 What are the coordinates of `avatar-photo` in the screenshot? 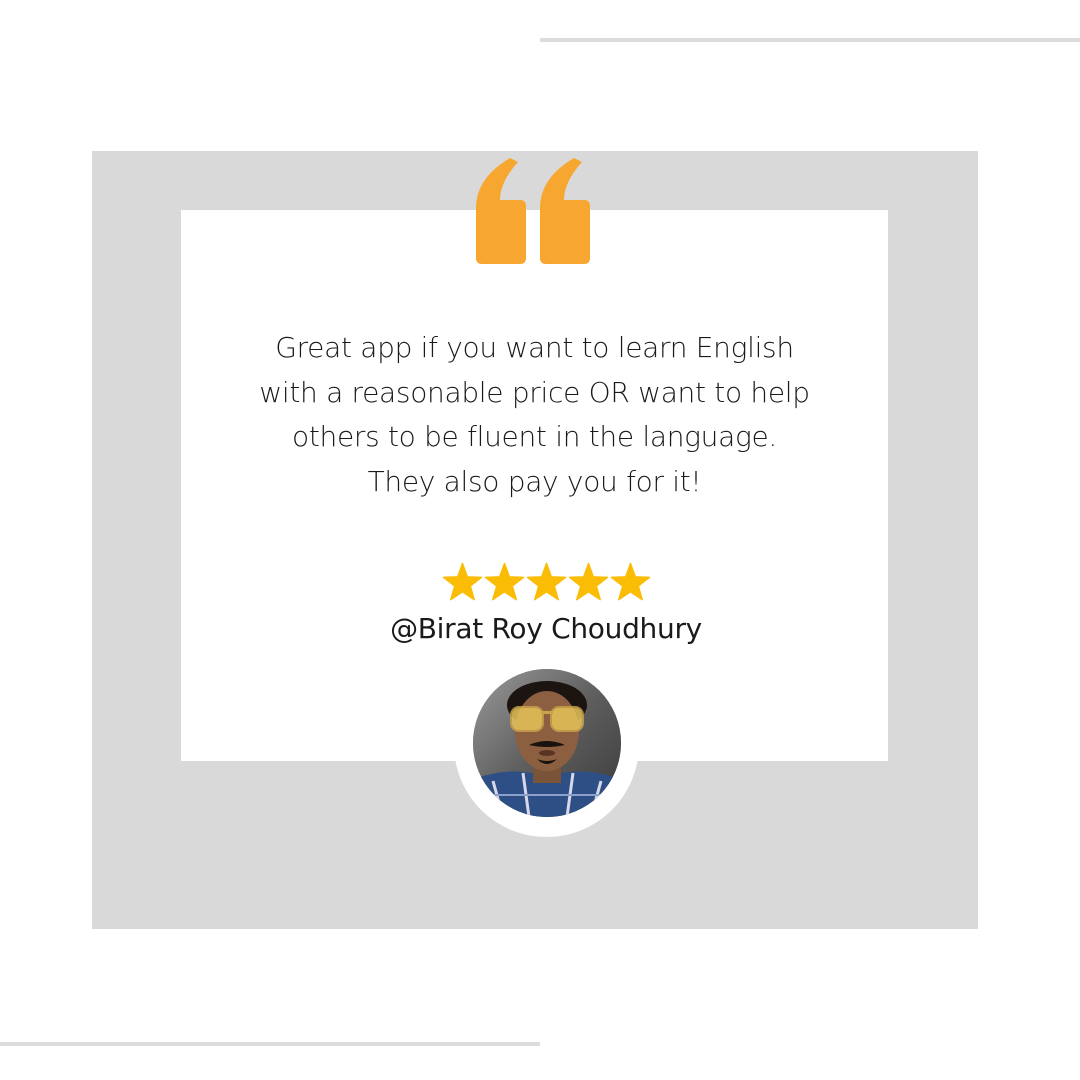 It's located at (547, 743).